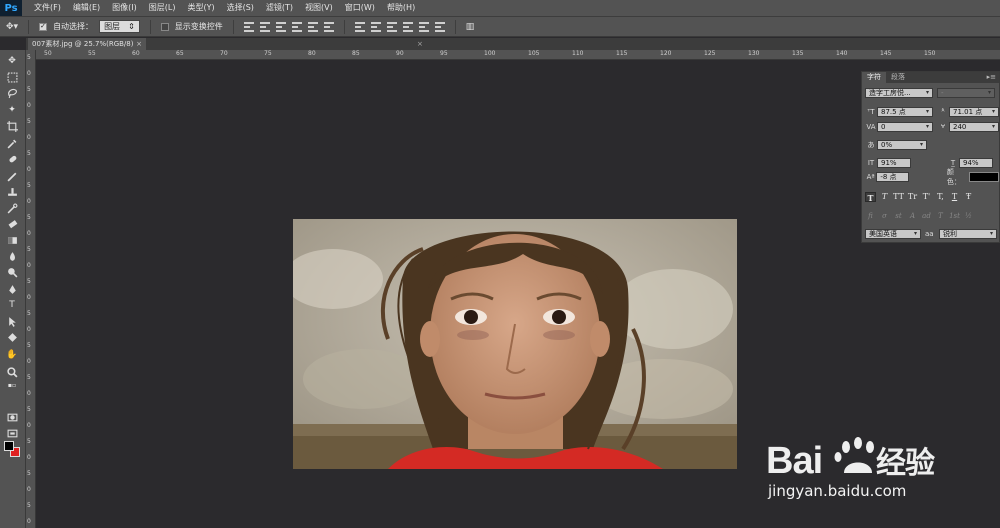  Describe the element at coordinates (12, 337) in the screenshot. I see `shape-tool-icon` at that location.